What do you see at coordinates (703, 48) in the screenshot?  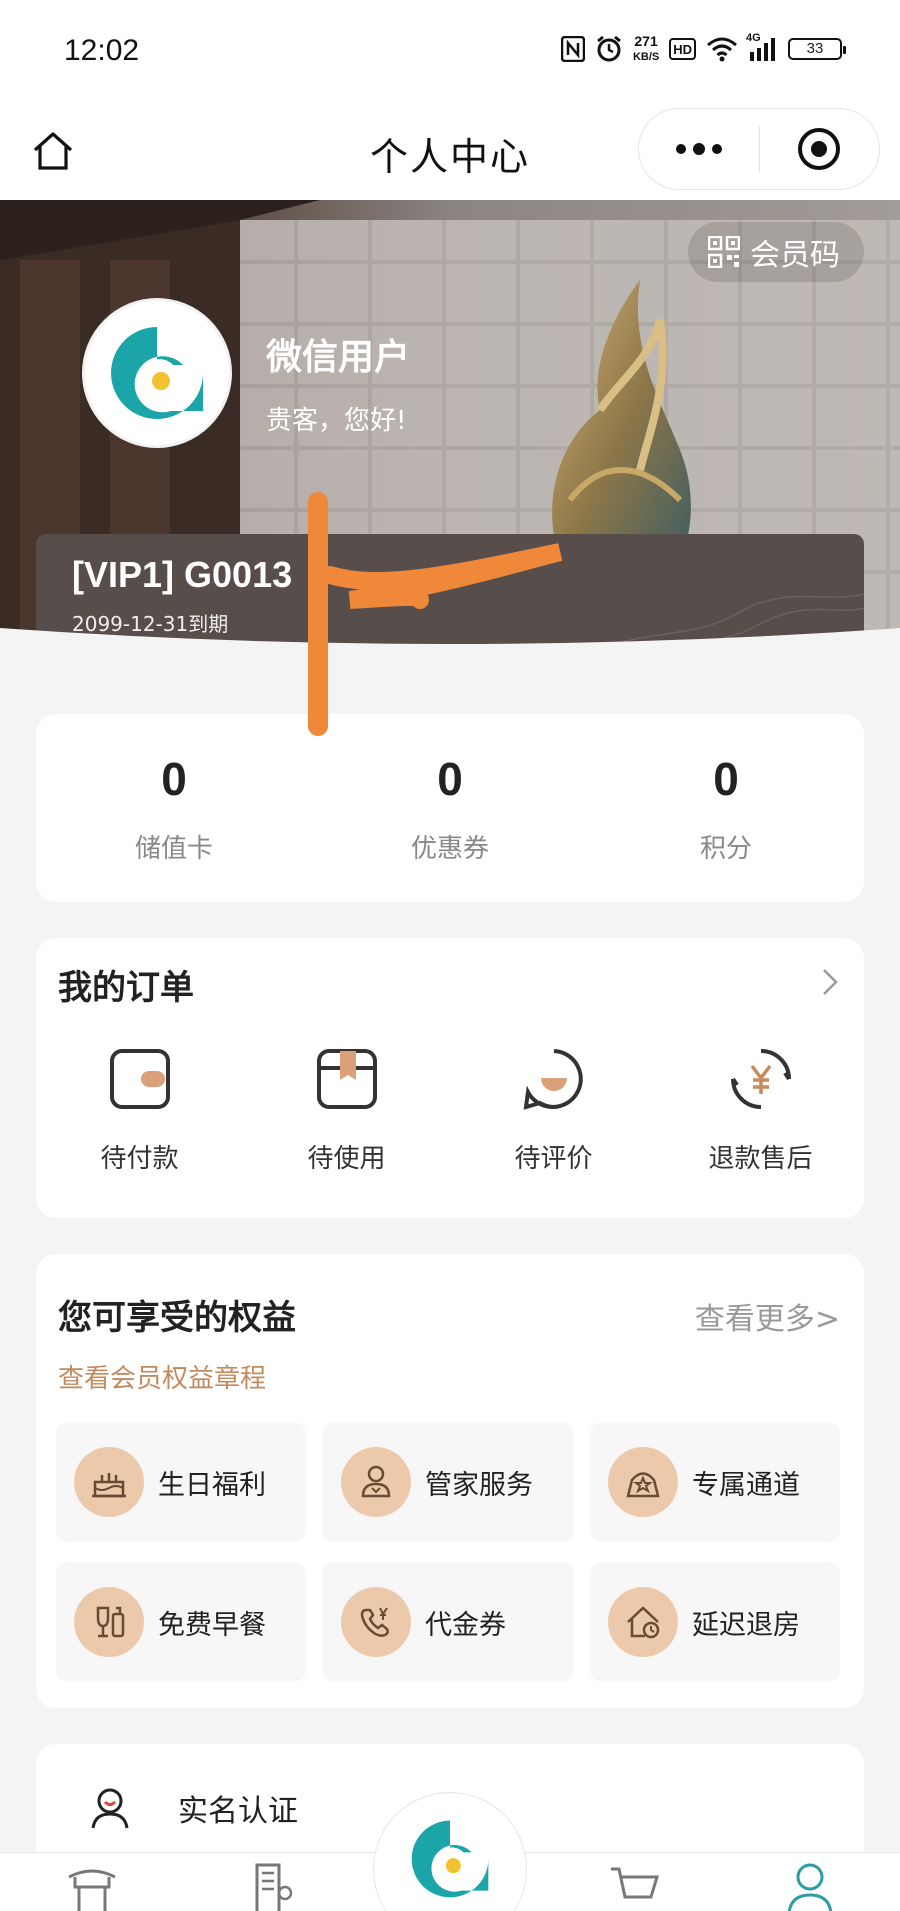 I see `status-icons: 271 KB/S HD 4G 33` at bounding box center [703, 48].